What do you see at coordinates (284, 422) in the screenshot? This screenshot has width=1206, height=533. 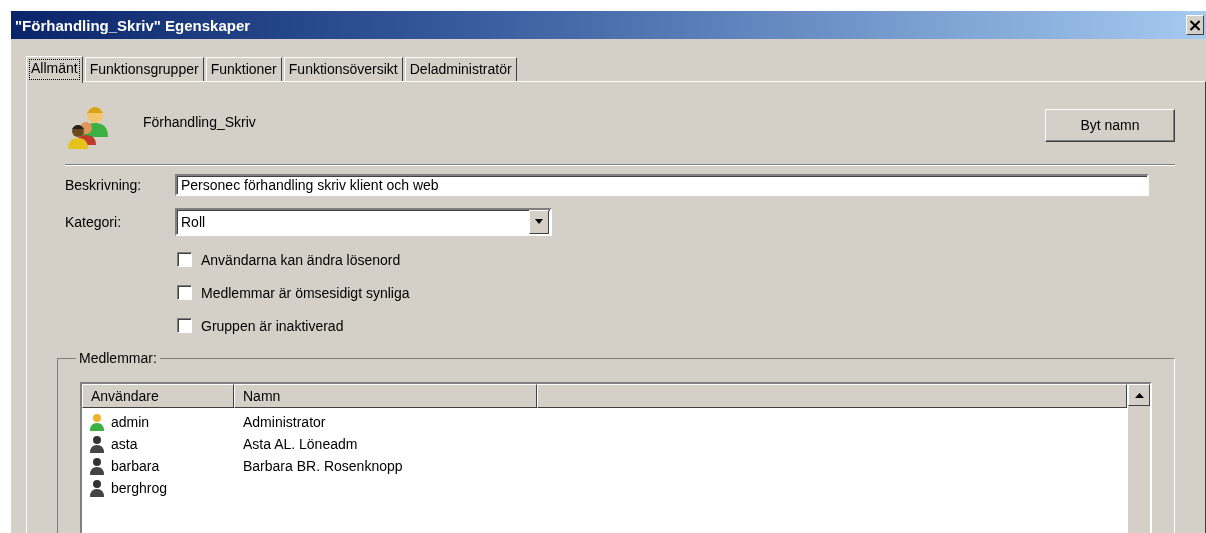 I see `user-full-name: Administrator` at bounding box center [284, 422].